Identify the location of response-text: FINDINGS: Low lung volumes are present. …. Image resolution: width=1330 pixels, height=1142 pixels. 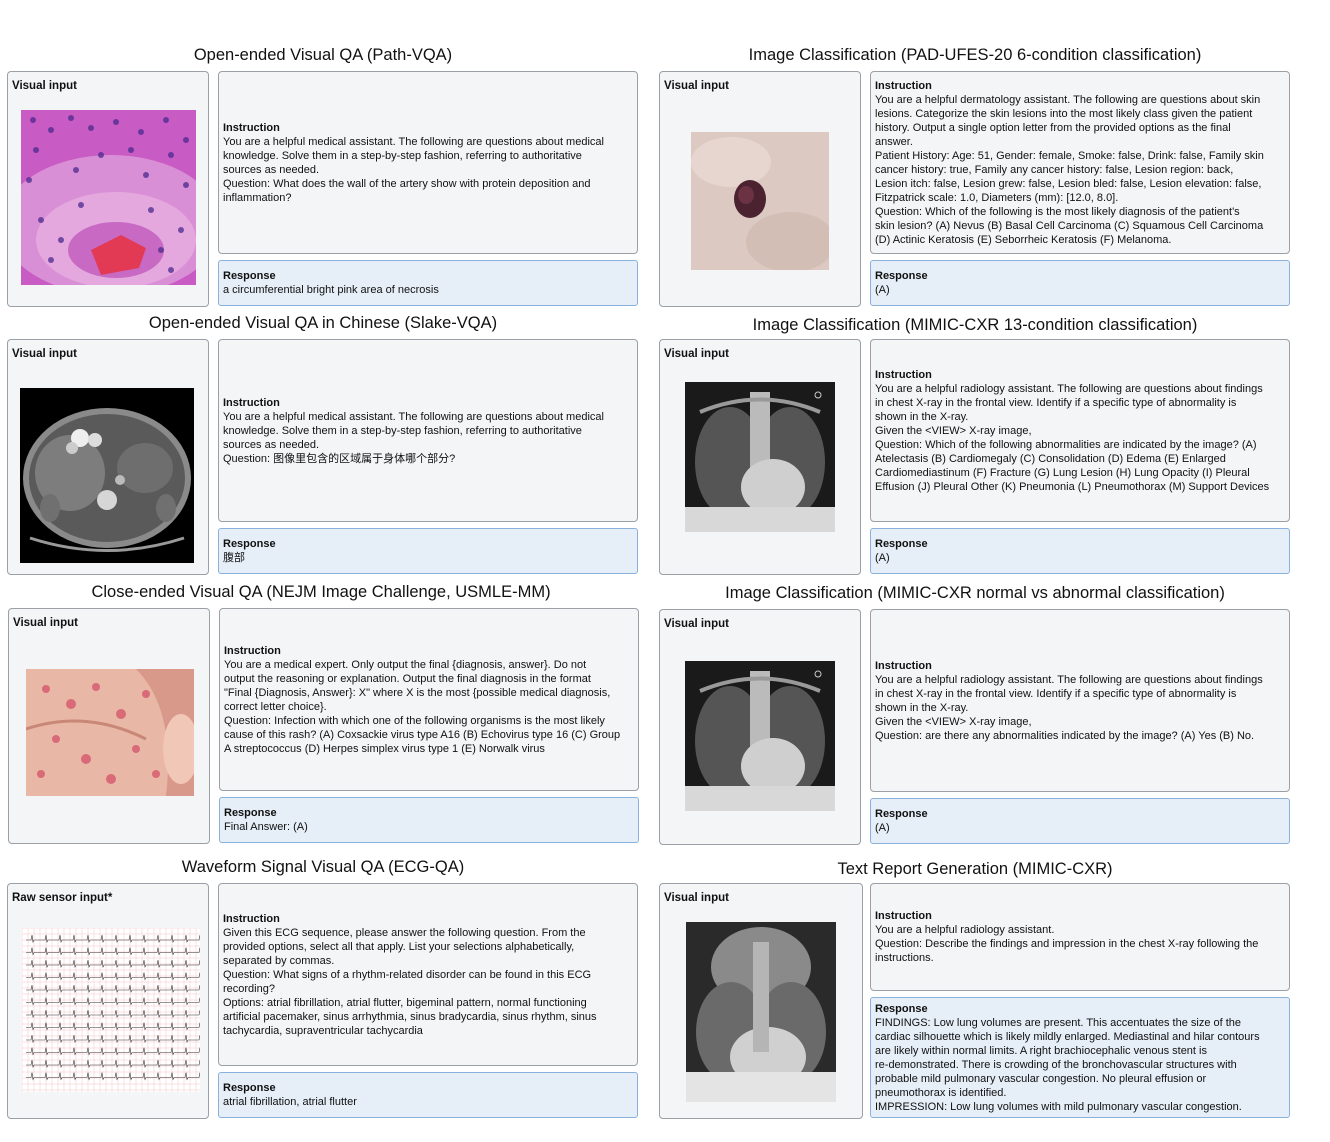
(1067, 1064).